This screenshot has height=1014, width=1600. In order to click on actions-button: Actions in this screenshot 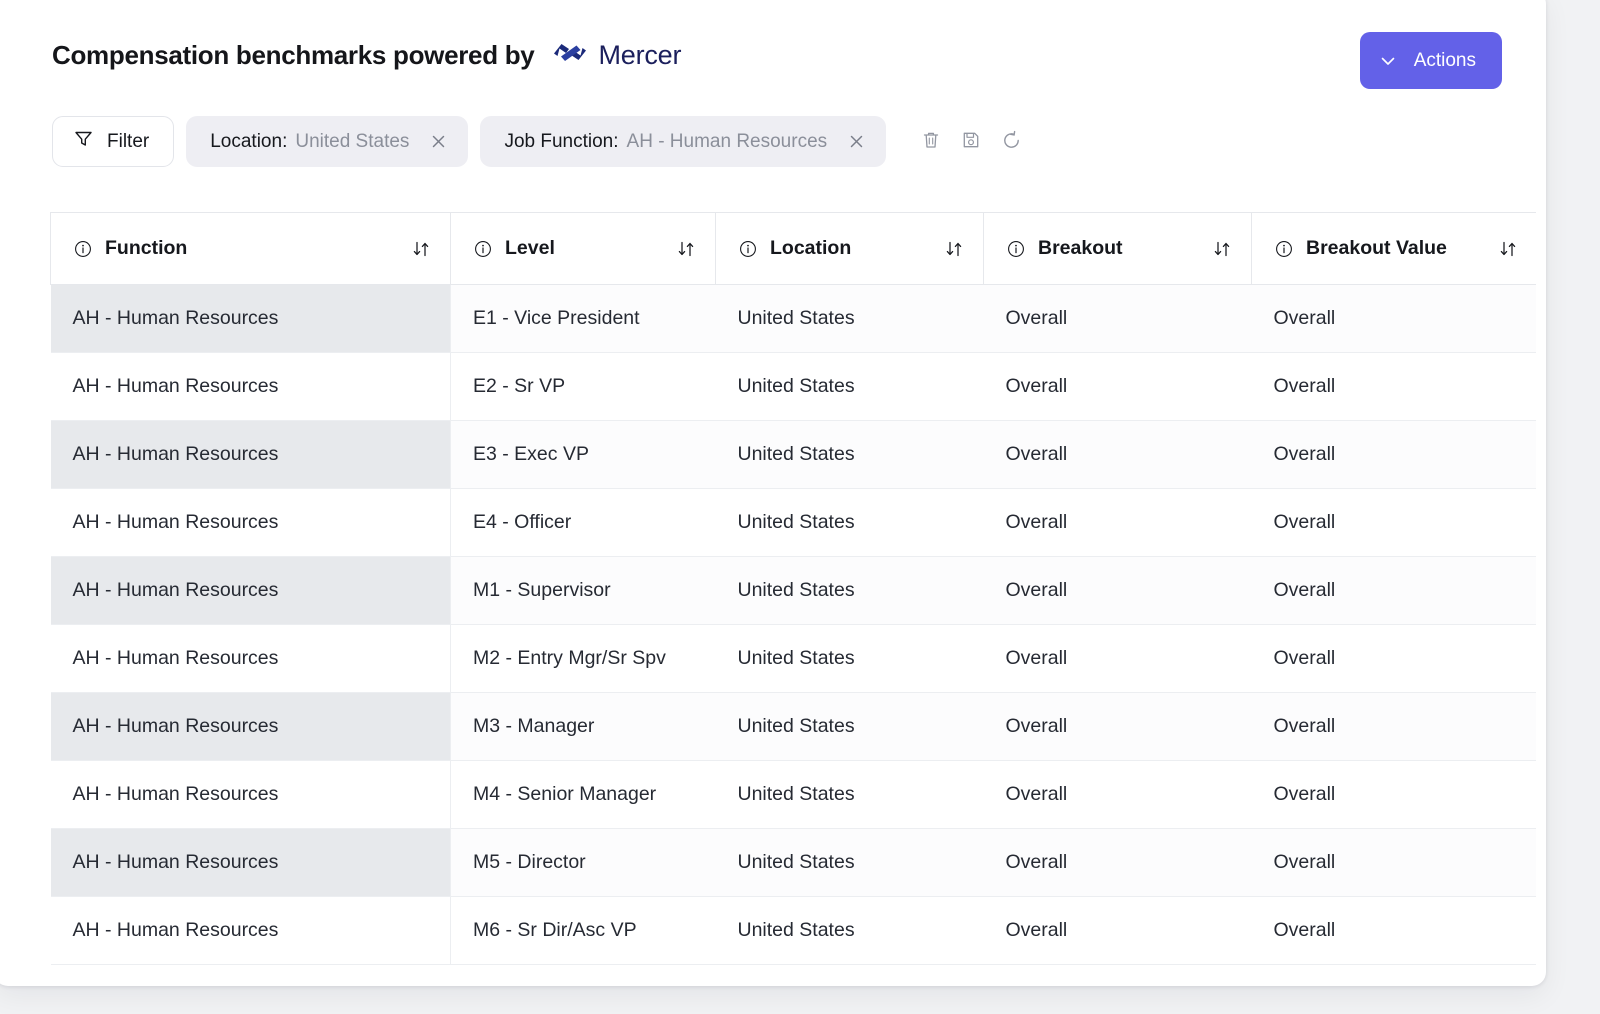, I will do `click(1430, 60)`.